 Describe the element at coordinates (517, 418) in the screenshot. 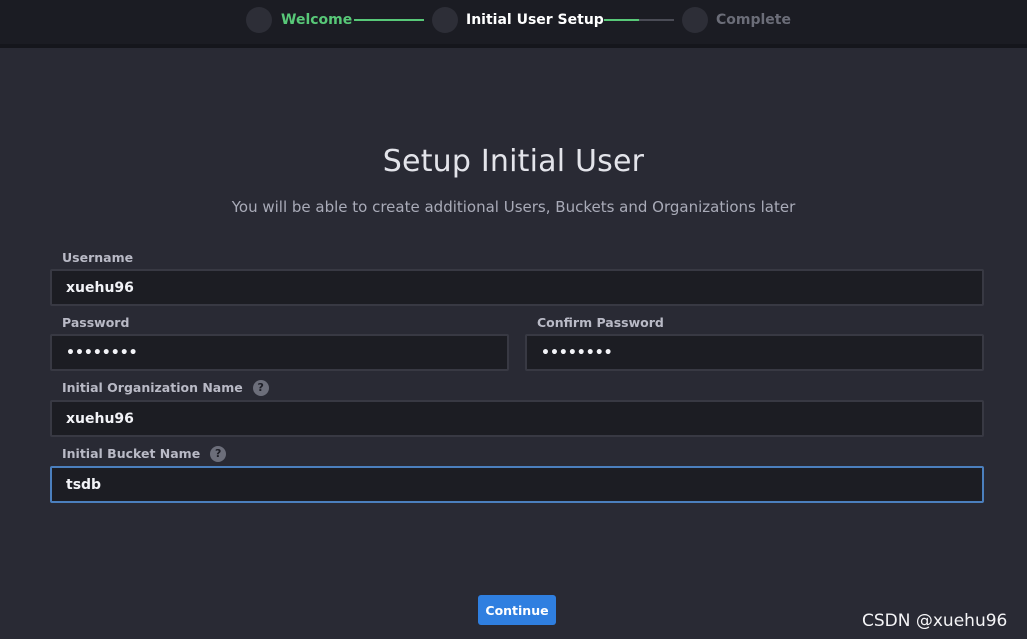

I see `organization-input` at that location.